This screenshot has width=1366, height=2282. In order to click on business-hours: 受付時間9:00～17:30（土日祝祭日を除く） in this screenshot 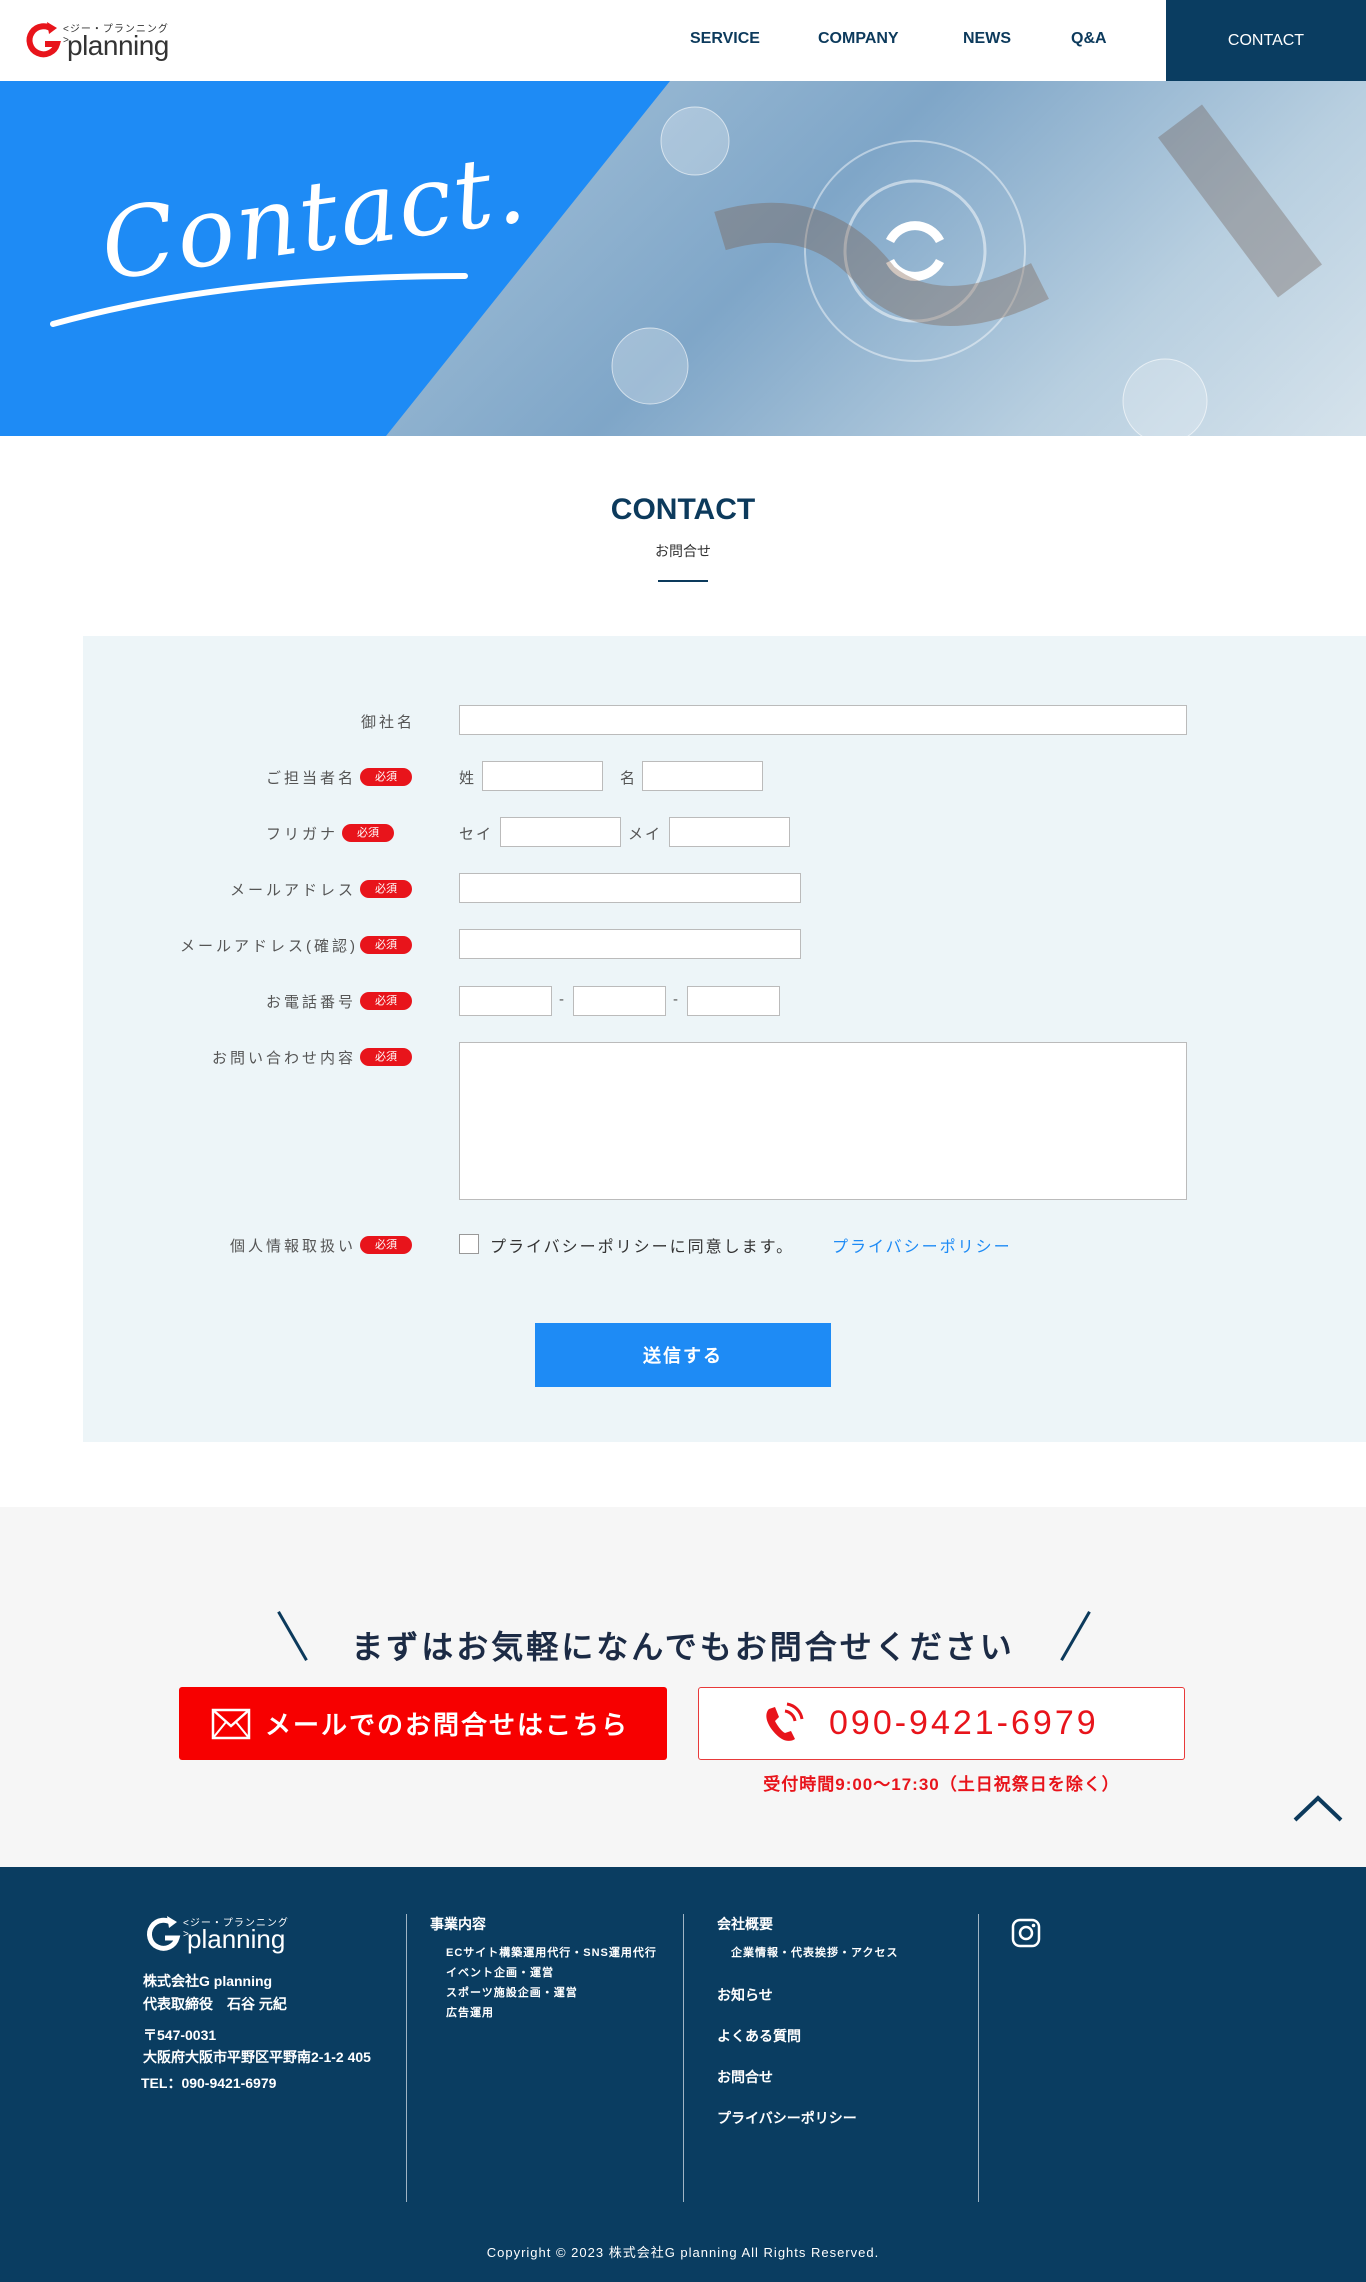, I will do `click(941, 1784)`.